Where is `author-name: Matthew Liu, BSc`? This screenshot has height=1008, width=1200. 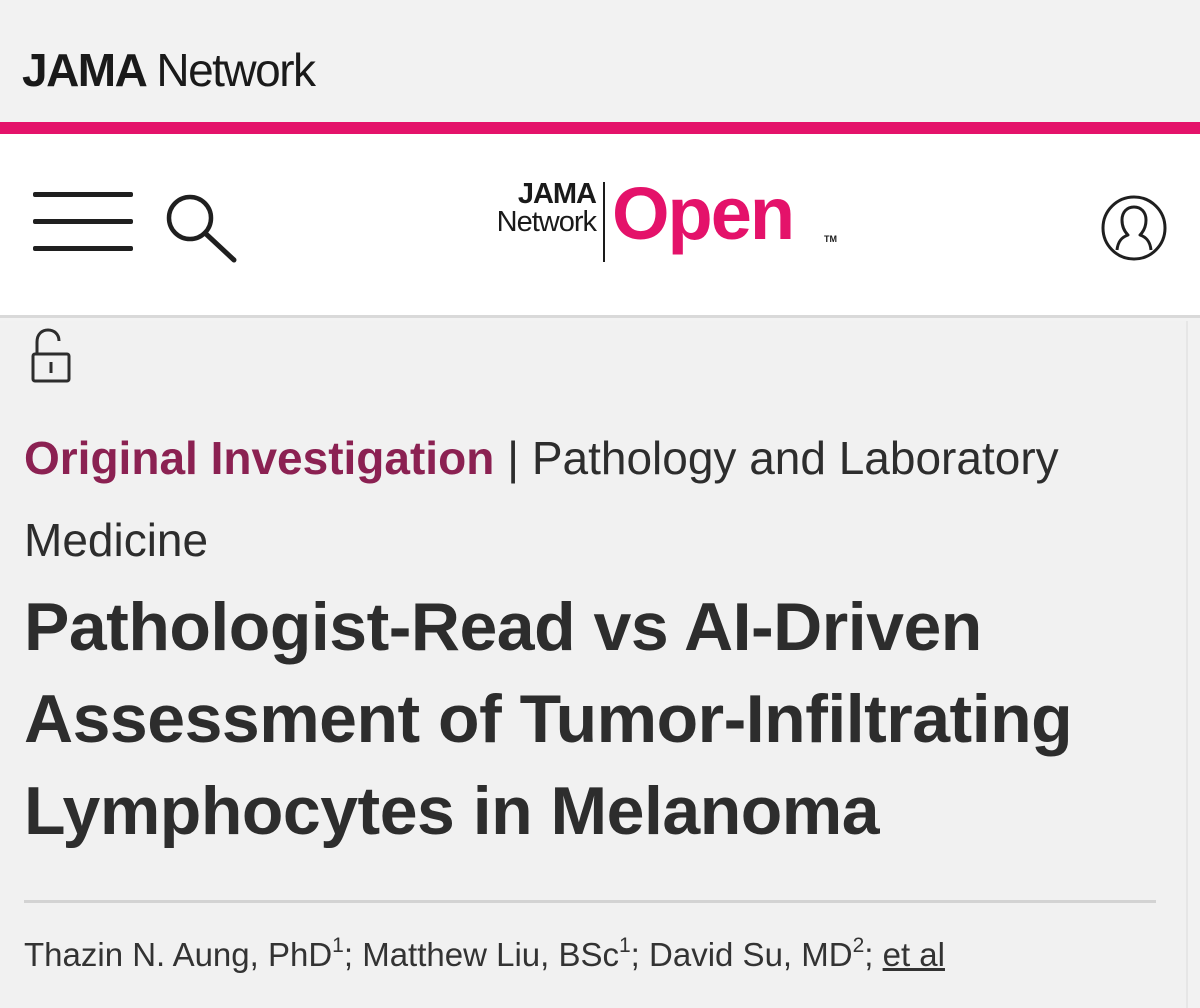
author-name: Matthew Liu, BSc is located at coordinates (490, 954).